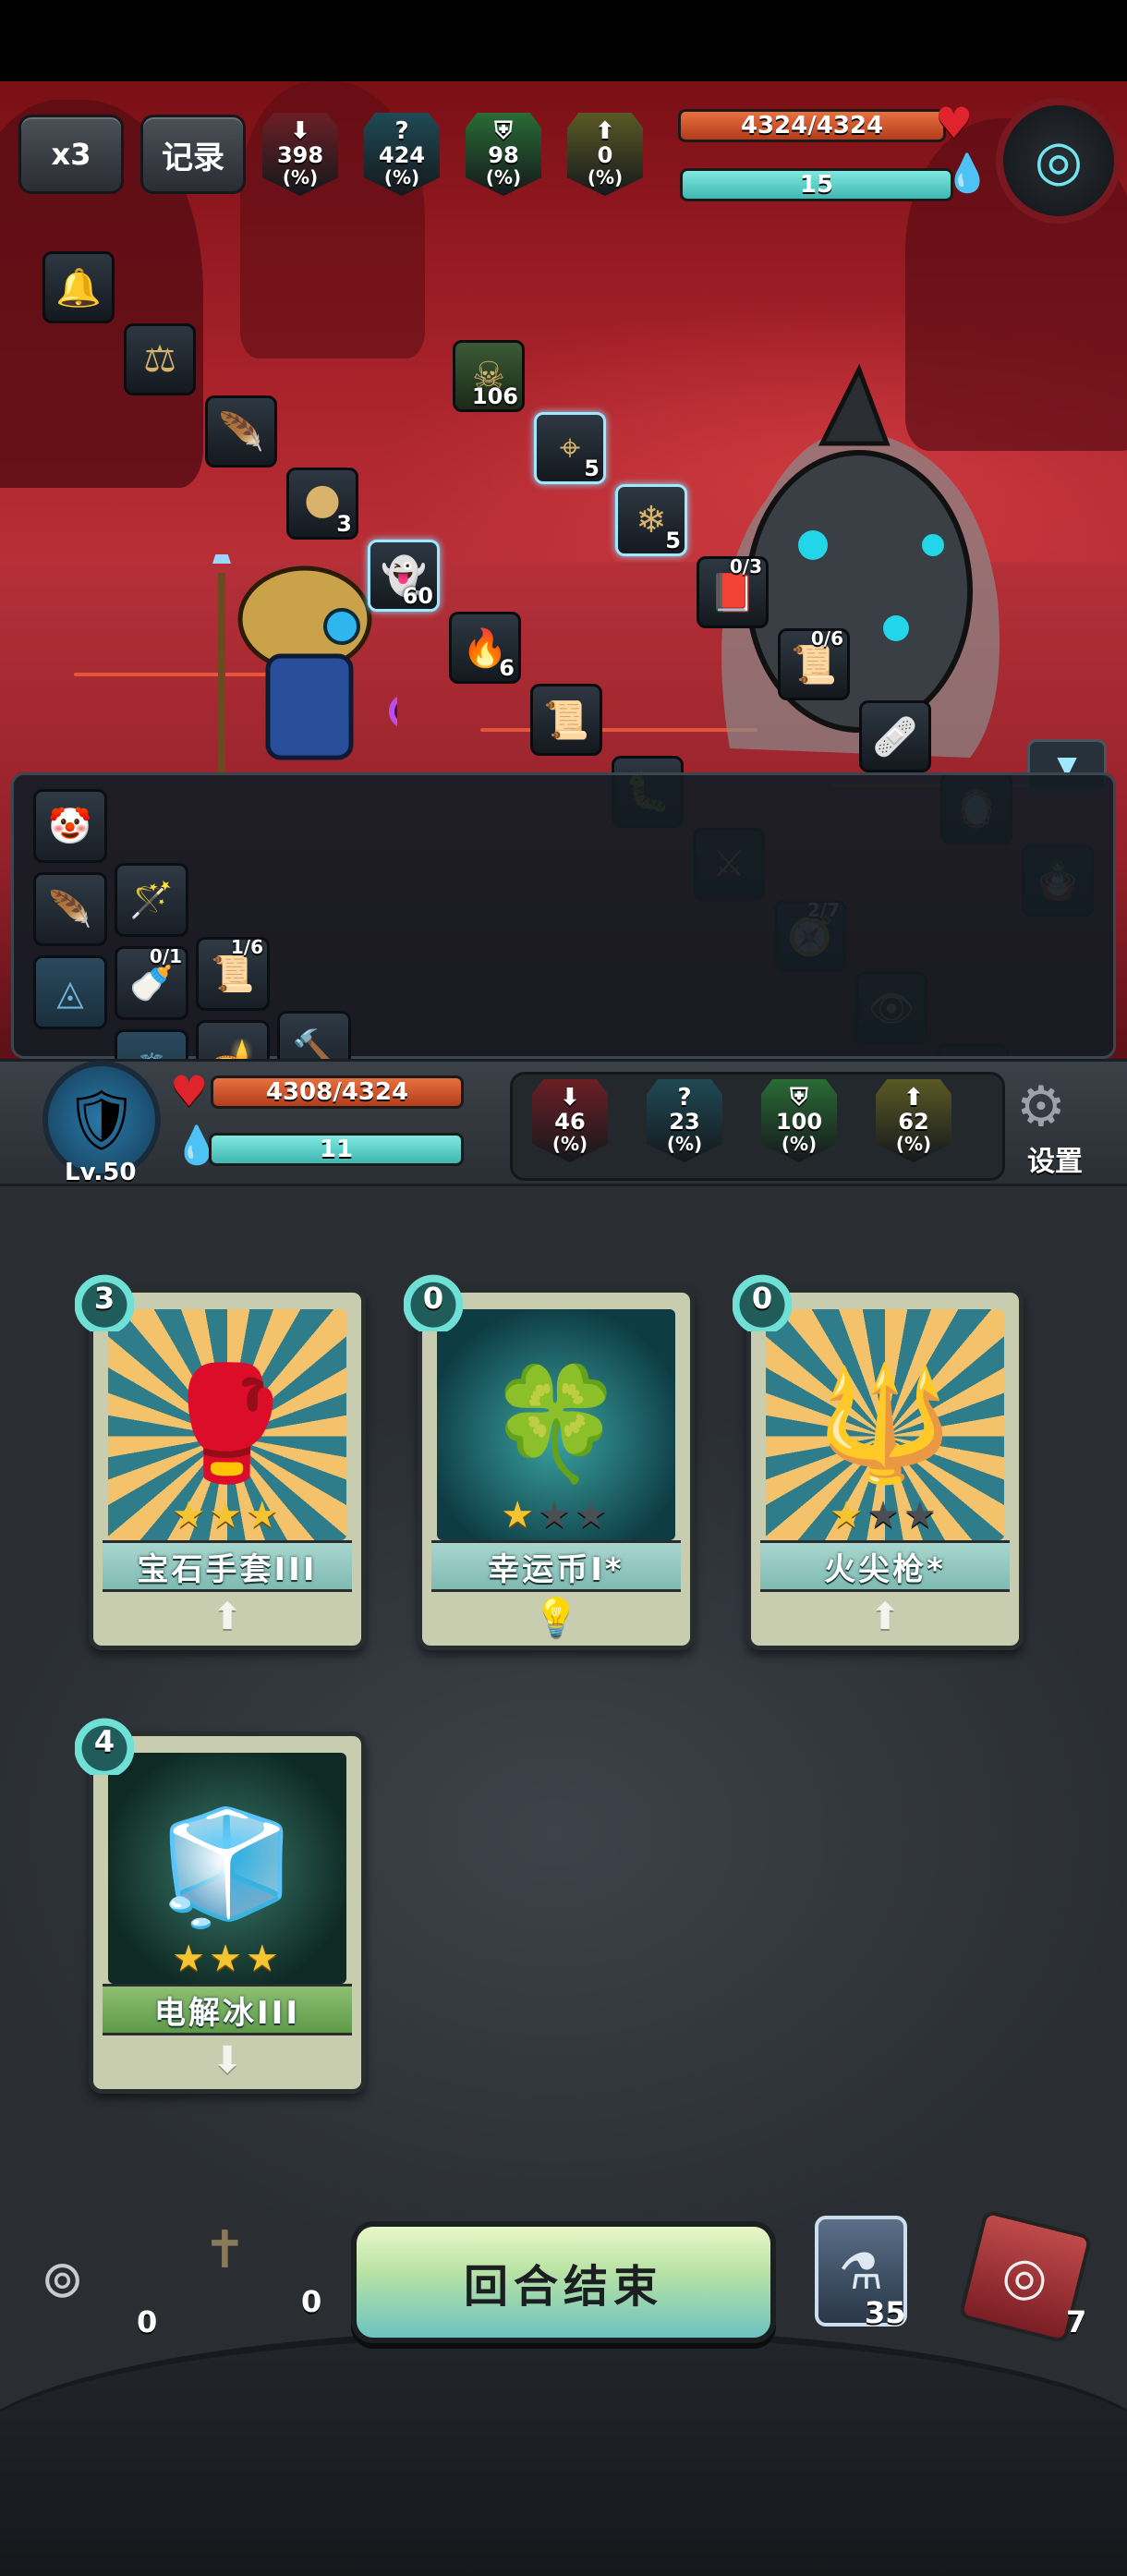 The height and width of the screenshot is (2576, 1127). What do you see at coordinates (300, 155) in the screenshot?
I see `stat-value: 398` at bounding box center [300, 155].